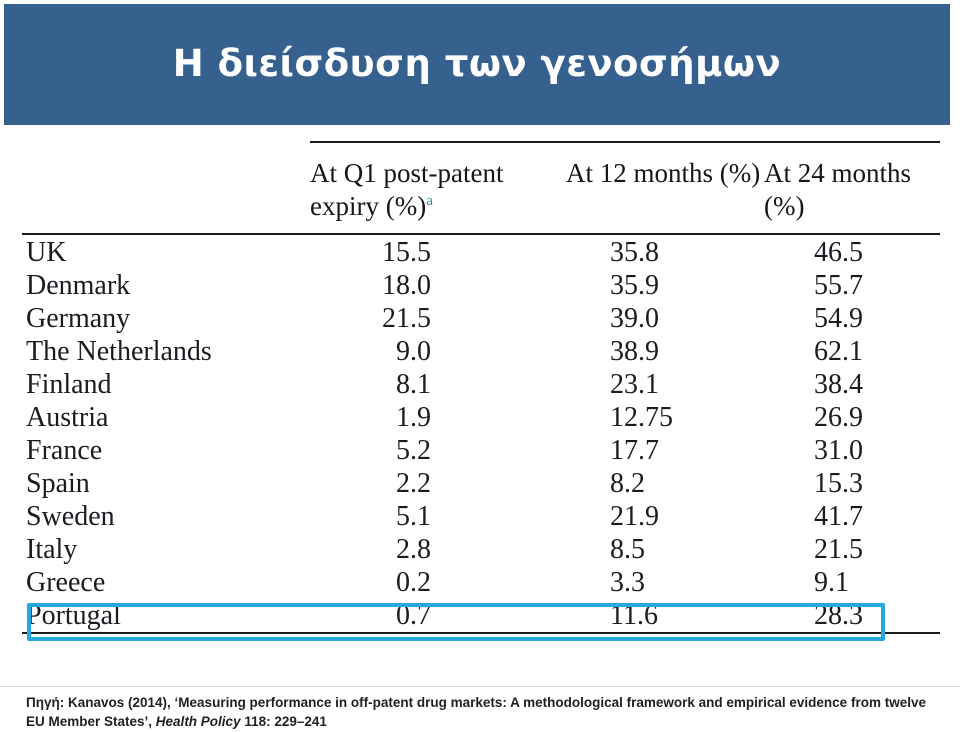  Describe the element at coordinates (838, 189) in the screenshot. I see `column-header-24-months-label: At 24 months (%)` at that location.